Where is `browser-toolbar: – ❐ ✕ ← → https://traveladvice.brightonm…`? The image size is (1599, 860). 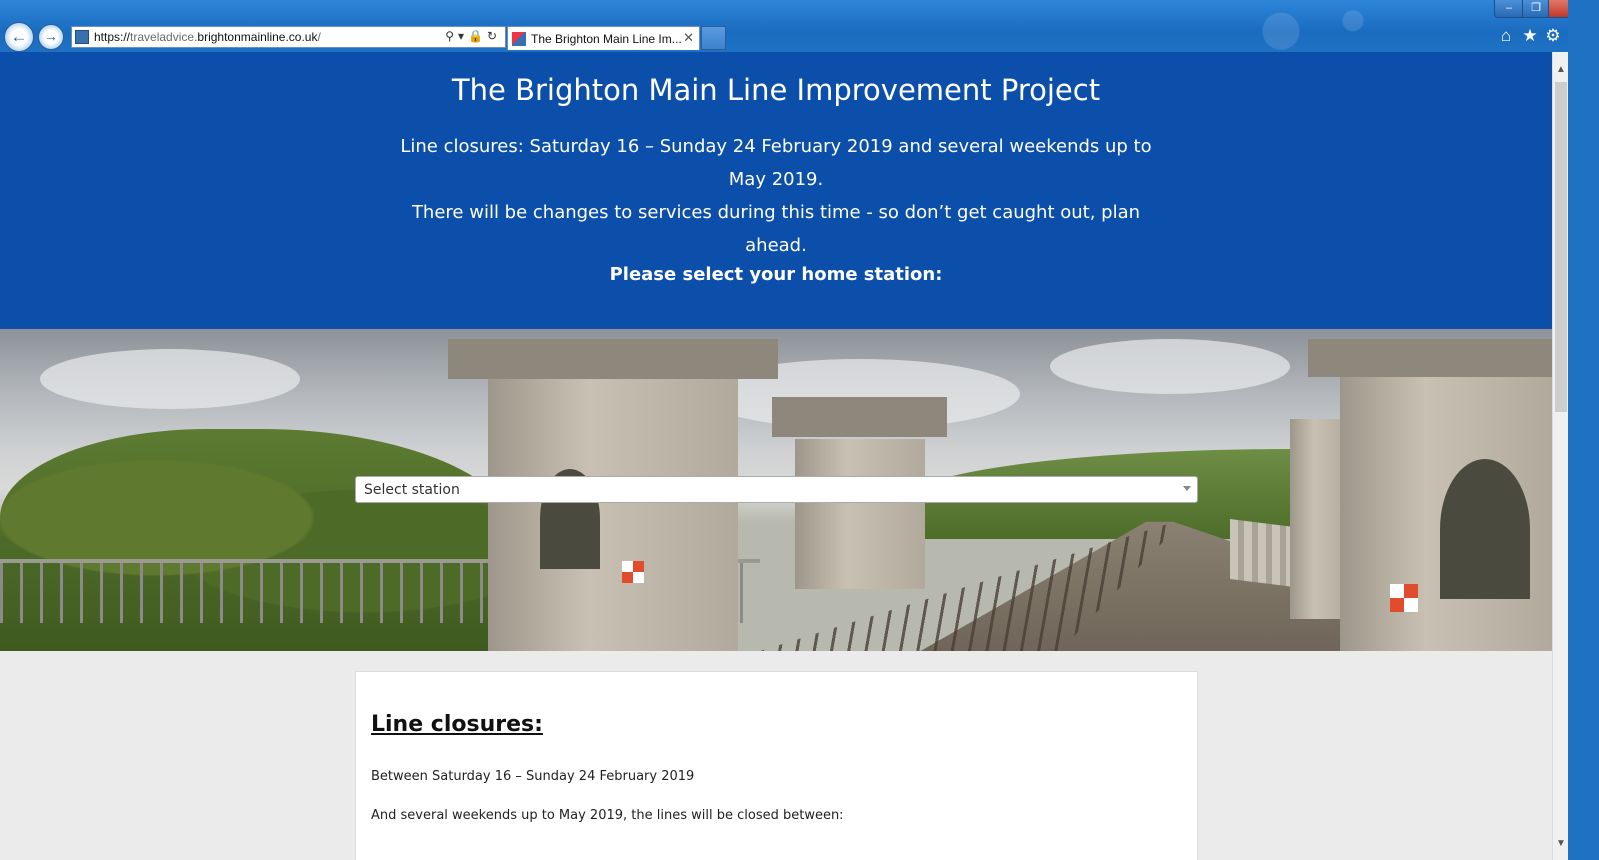
browser-toolbar: – ❐ ✕ ← → https://traveladvice.brightonm… is located at coordinates (799, 26).